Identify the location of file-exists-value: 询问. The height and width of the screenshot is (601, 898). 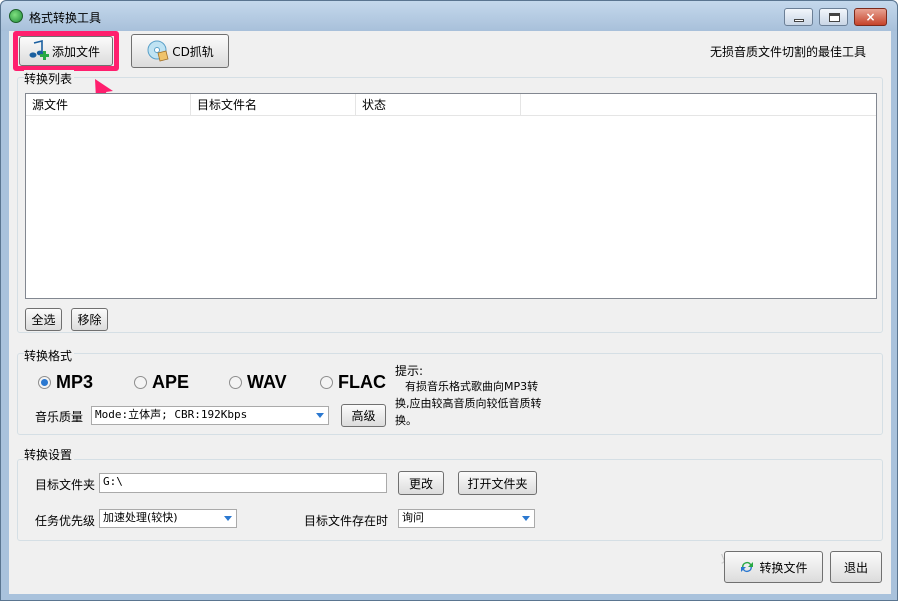
(413, 517).